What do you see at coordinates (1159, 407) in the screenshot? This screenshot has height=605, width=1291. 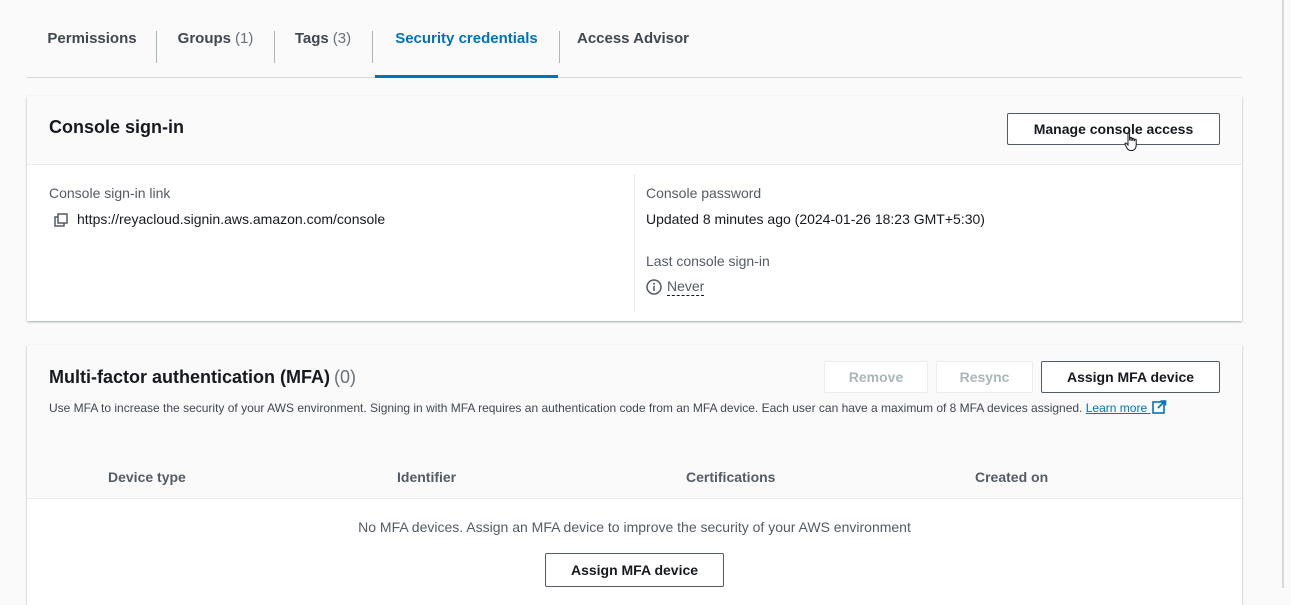 I see `external-link-icon` at bounding box center [1159, 407].